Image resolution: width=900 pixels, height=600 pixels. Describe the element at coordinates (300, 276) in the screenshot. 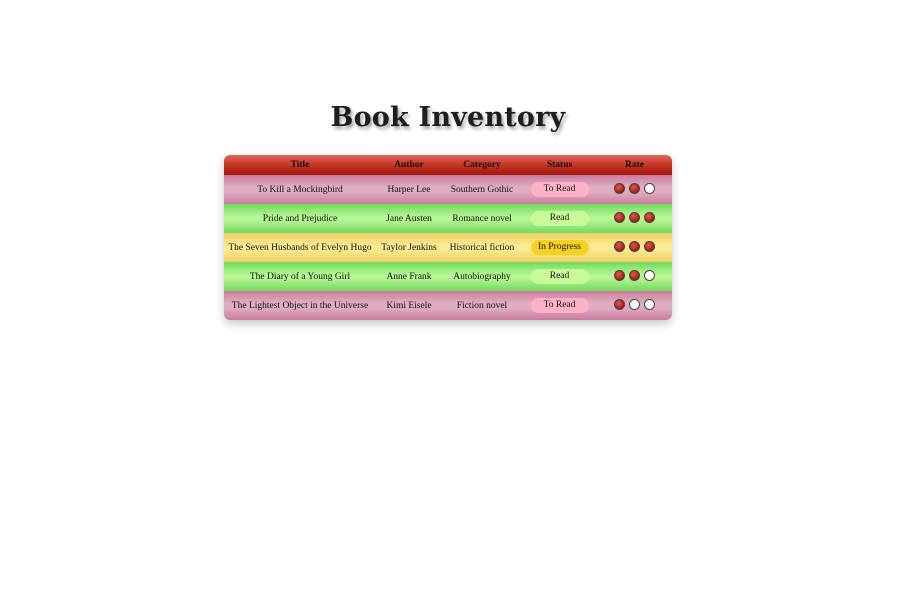

I see `book-title-cell: The Diary of a Young Girl` at that location.